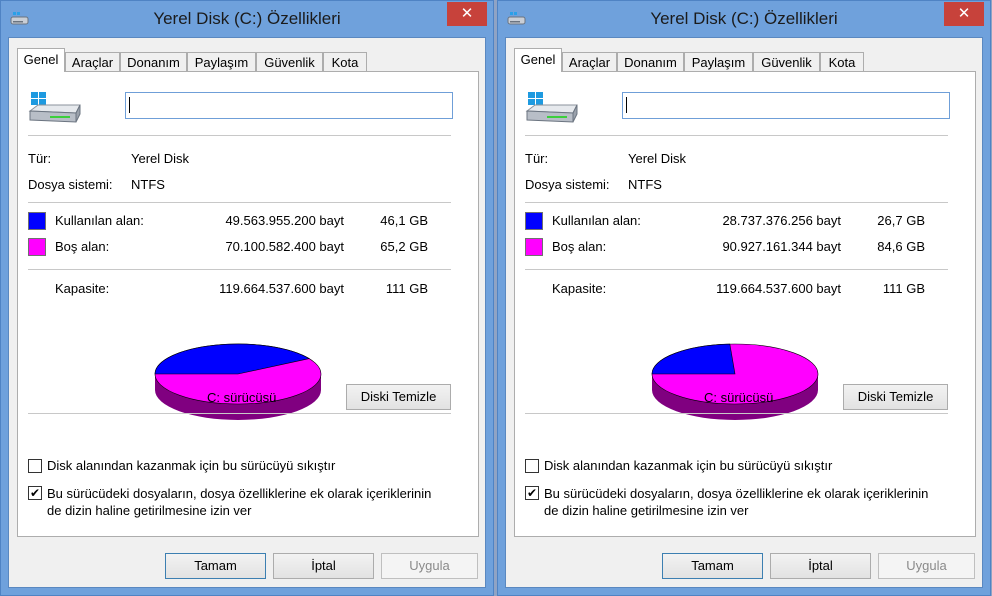  I want to click on pie-used-slice, so click(693, 359).